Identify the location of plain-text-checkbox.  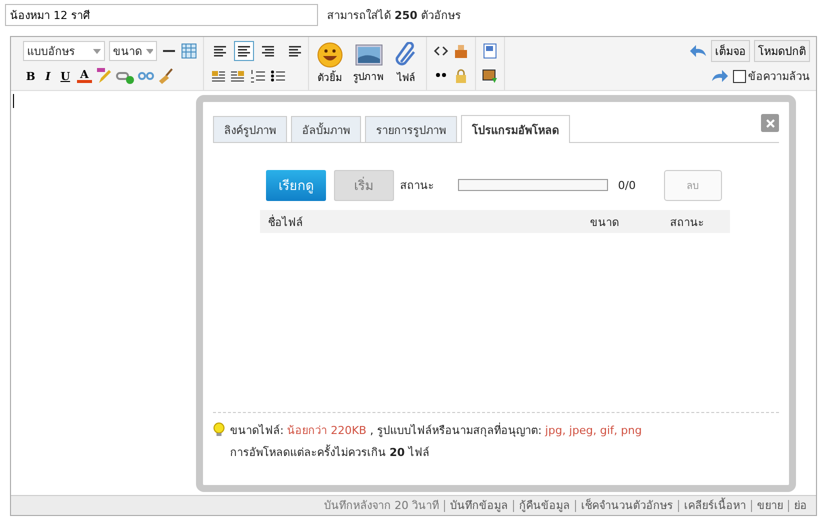
(739, 76).